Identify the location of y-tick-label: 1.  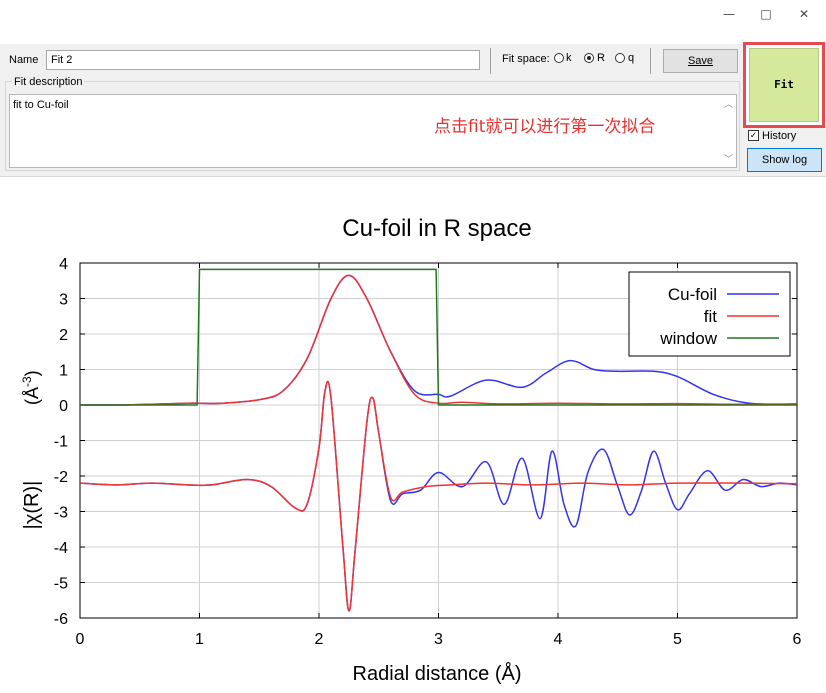
(63, 371).